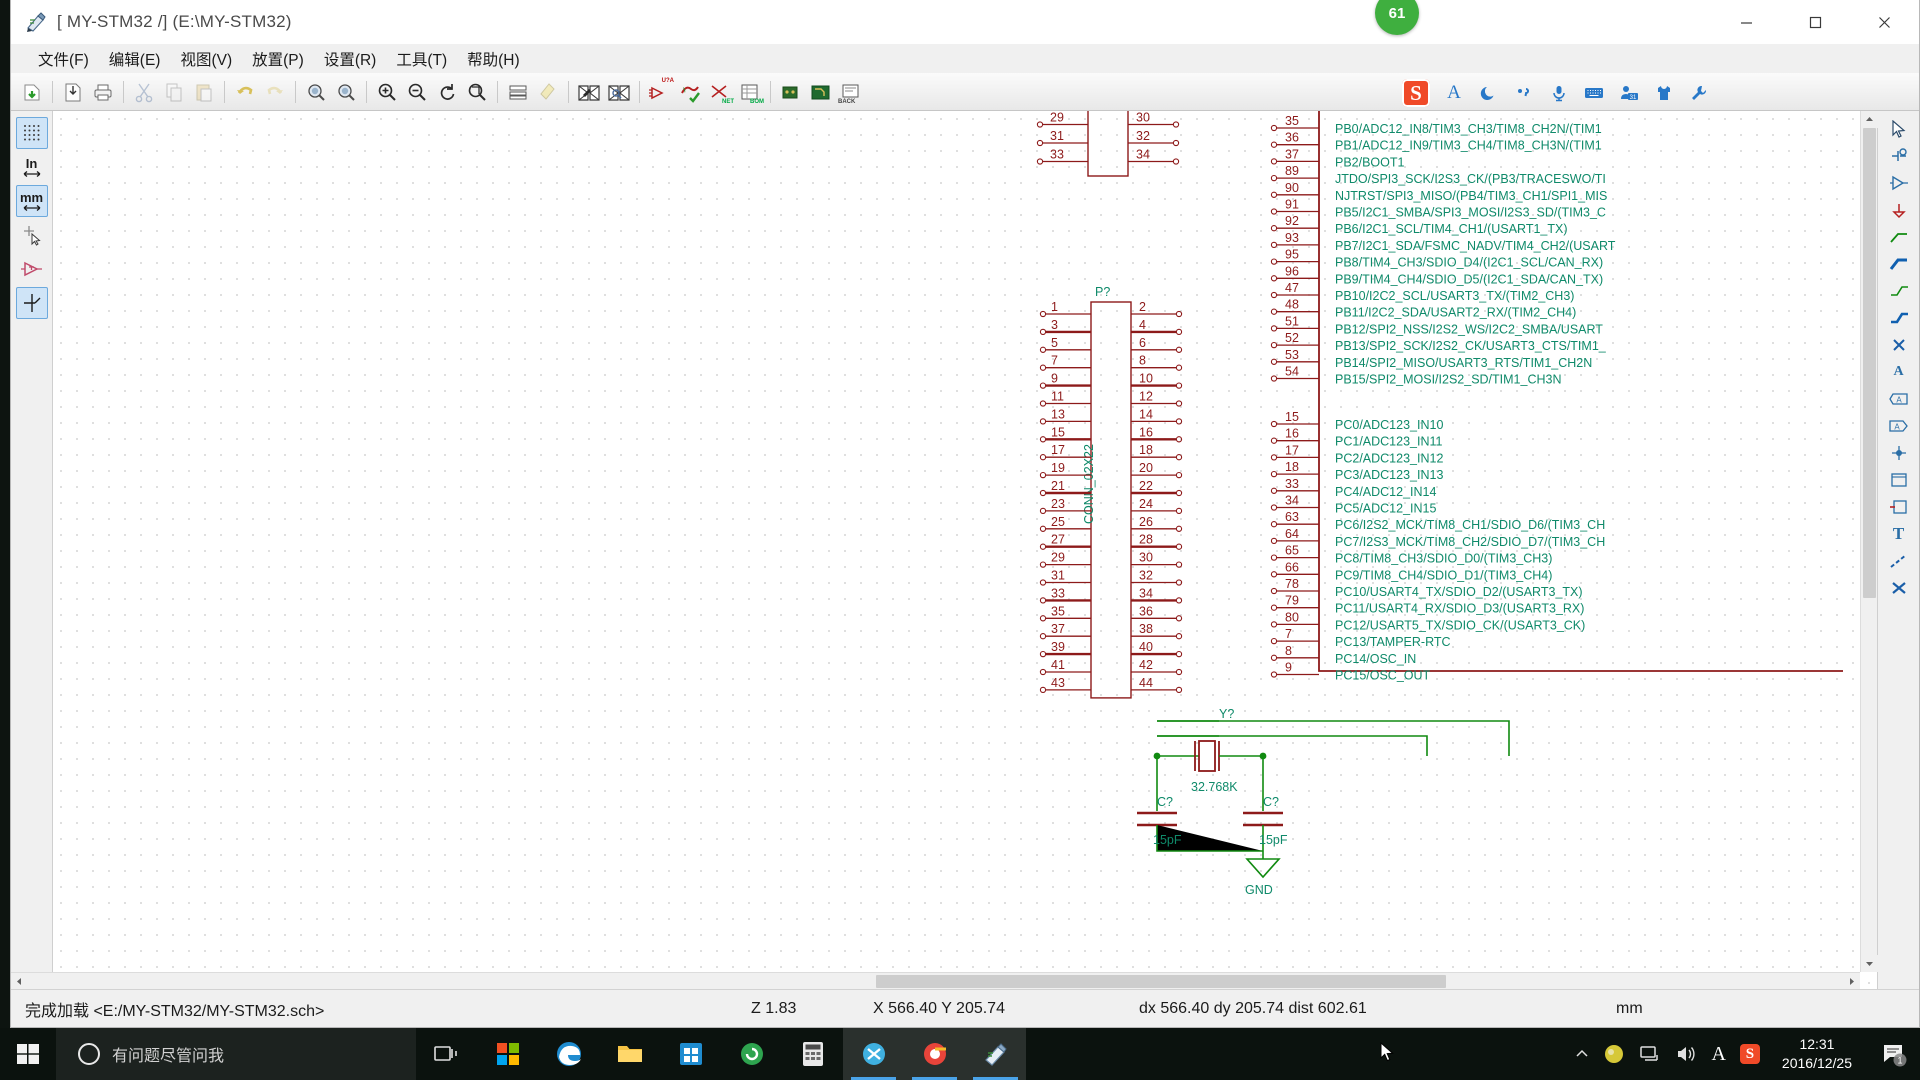 Image resolution: width=1920 pixels, height=1080 pixels. Describe the element at coordinates (791, 92) in the screenshot. I see `footprint-assign-icon` at that location.